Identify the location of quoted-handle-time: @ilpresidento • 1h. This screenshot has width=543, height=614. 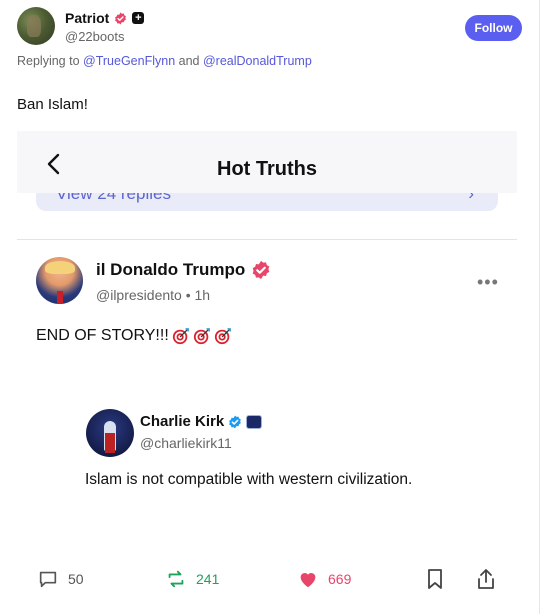
(153, 295).